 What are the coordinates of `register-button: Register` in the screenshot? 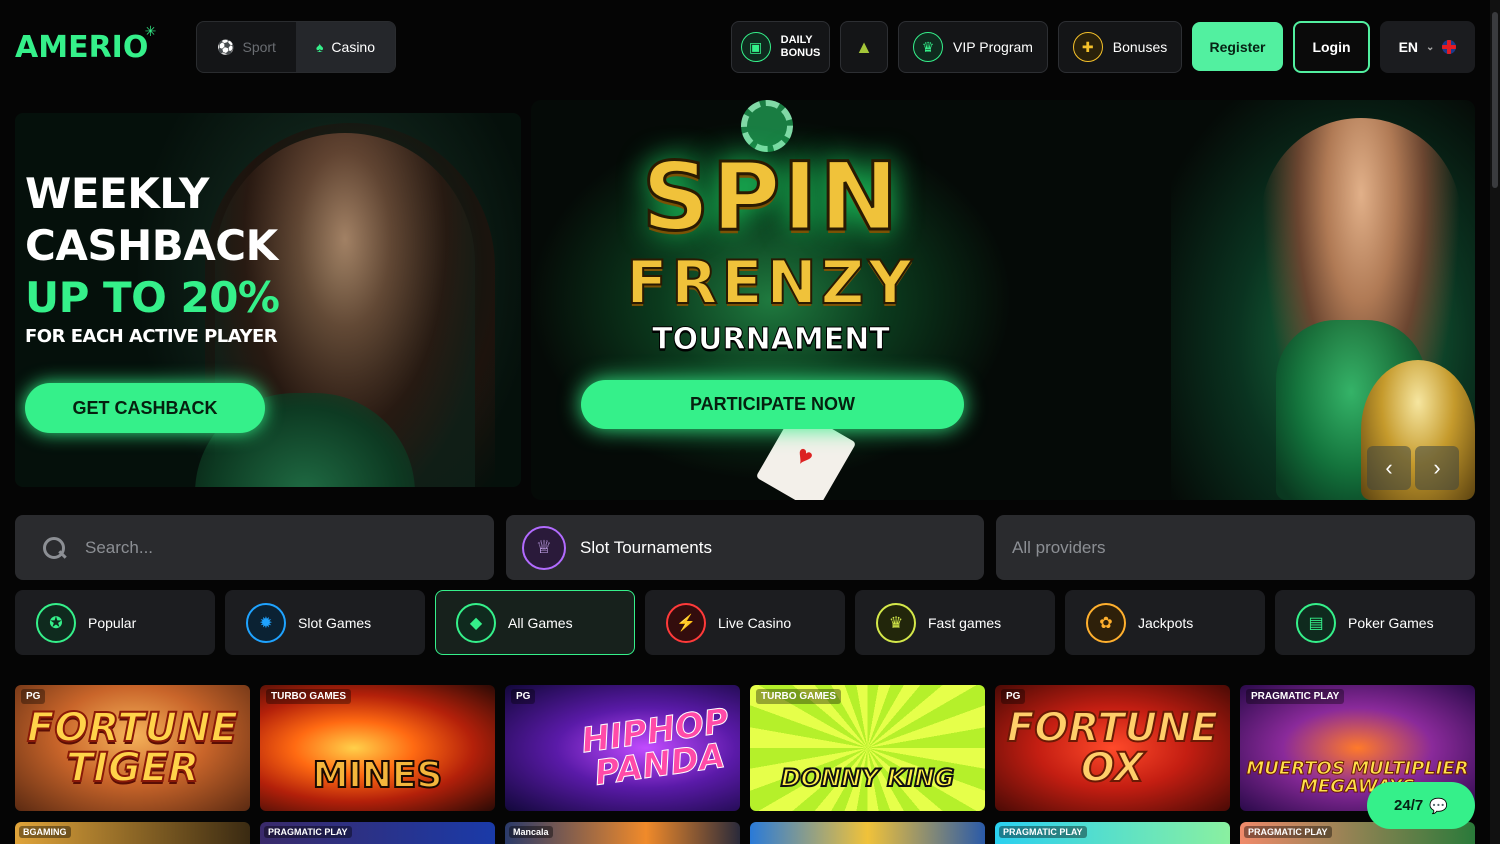 It's located at (1237, 46).